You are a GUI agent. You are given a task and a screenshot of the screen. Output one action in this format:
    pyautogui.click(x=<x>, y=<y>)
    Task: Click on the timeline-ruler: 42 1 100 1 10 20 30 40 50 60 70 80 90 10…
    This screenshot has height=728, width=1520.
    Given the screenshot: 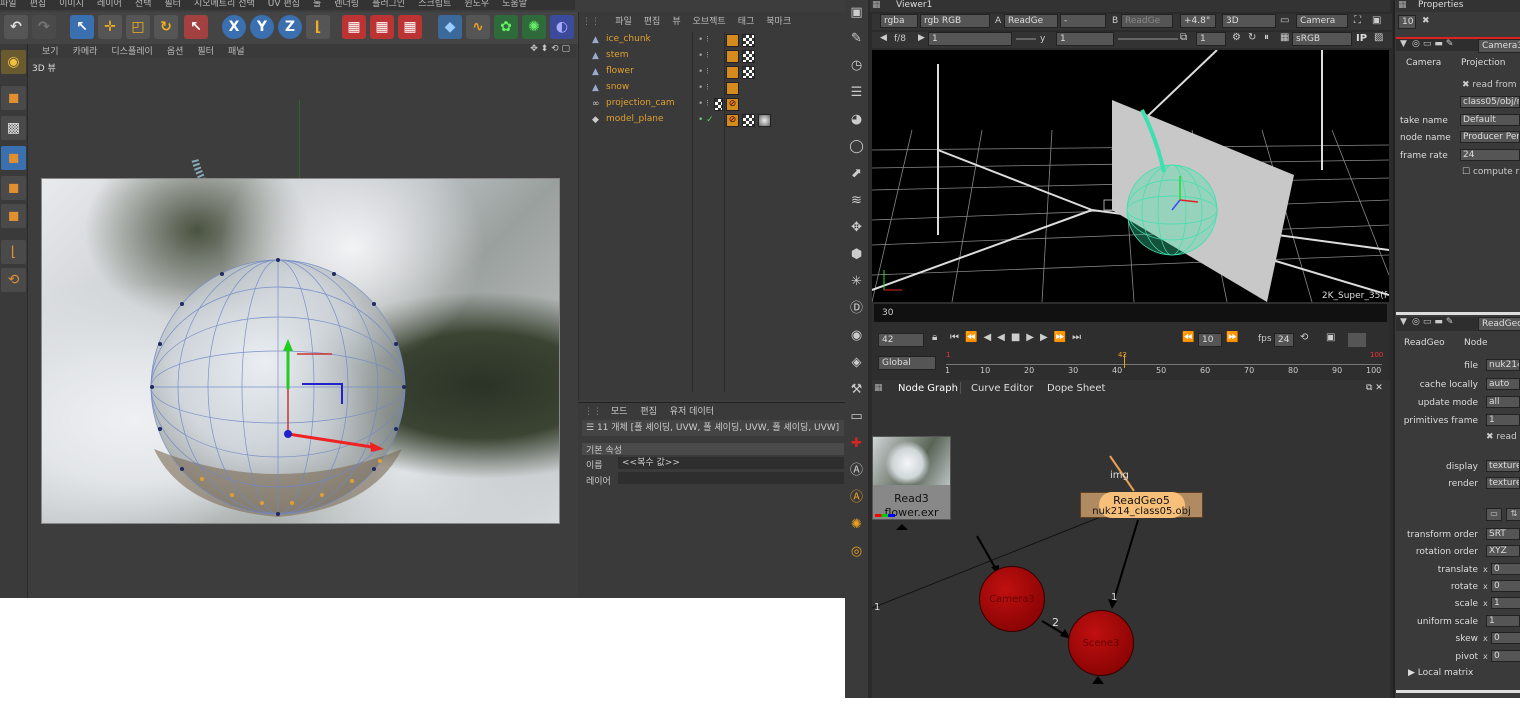 What is the action you would take?
    pyautogui.click(x=1164, y=363)
    